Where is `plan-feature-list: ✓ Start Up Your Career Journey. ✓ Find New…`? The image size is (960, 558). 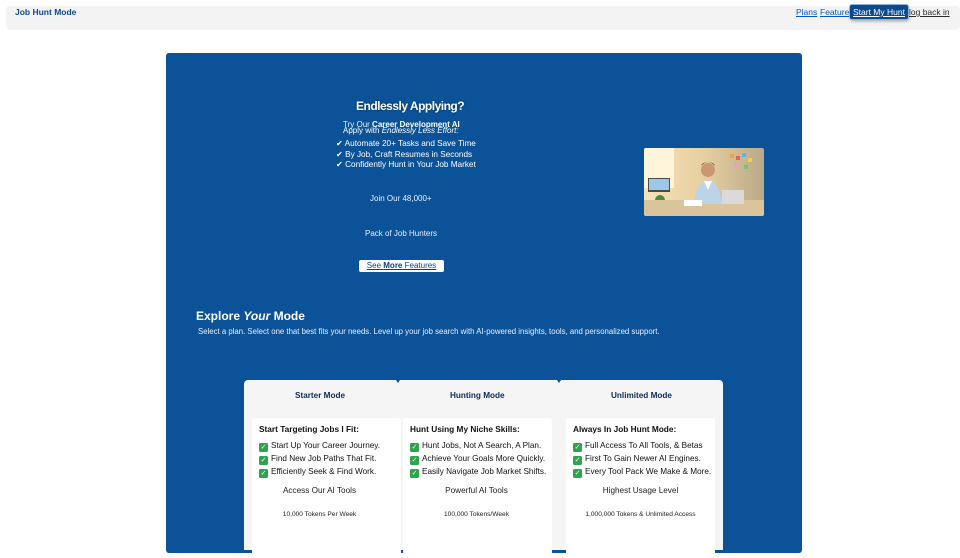 plan-feature-list: ✓ Start Up Your Career Journey. ✓ Find New… is located at coordinates (319, 458).